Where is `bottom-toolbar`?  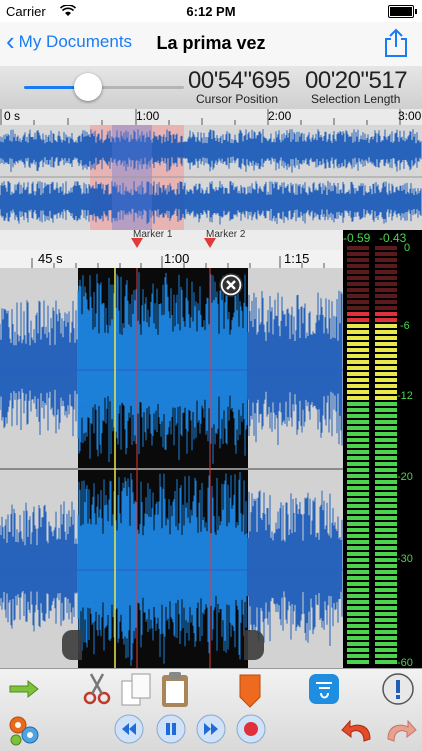
bottom-toolbar is located at coordinates (211, 709).